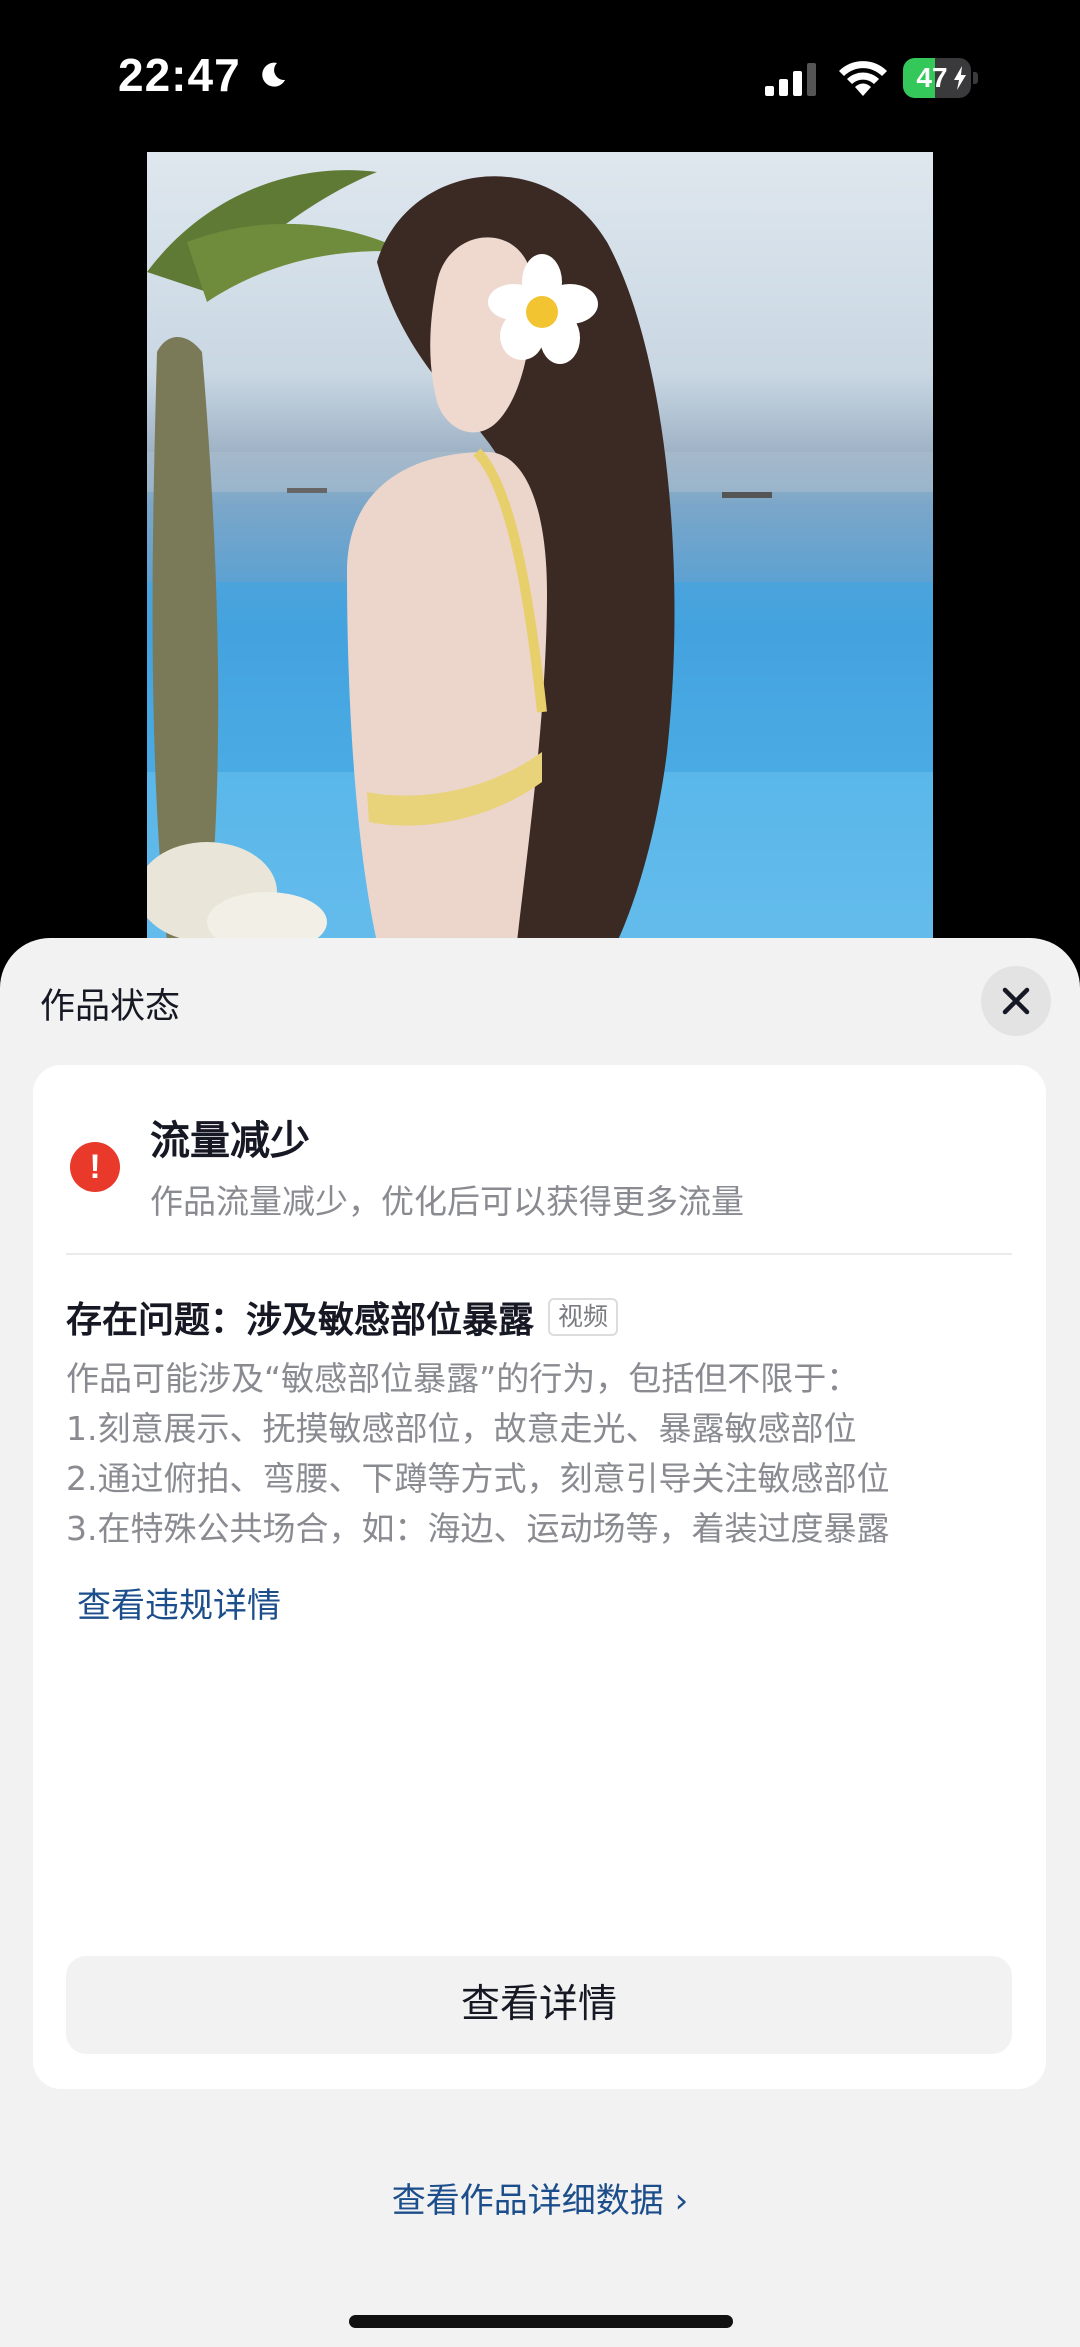 Image resolution: width=1080 pixels, height=2347 pixels. Describe the element at coordinates (583, 1317) in the screenshot. I see `content-type-tag: 视频` at that location.